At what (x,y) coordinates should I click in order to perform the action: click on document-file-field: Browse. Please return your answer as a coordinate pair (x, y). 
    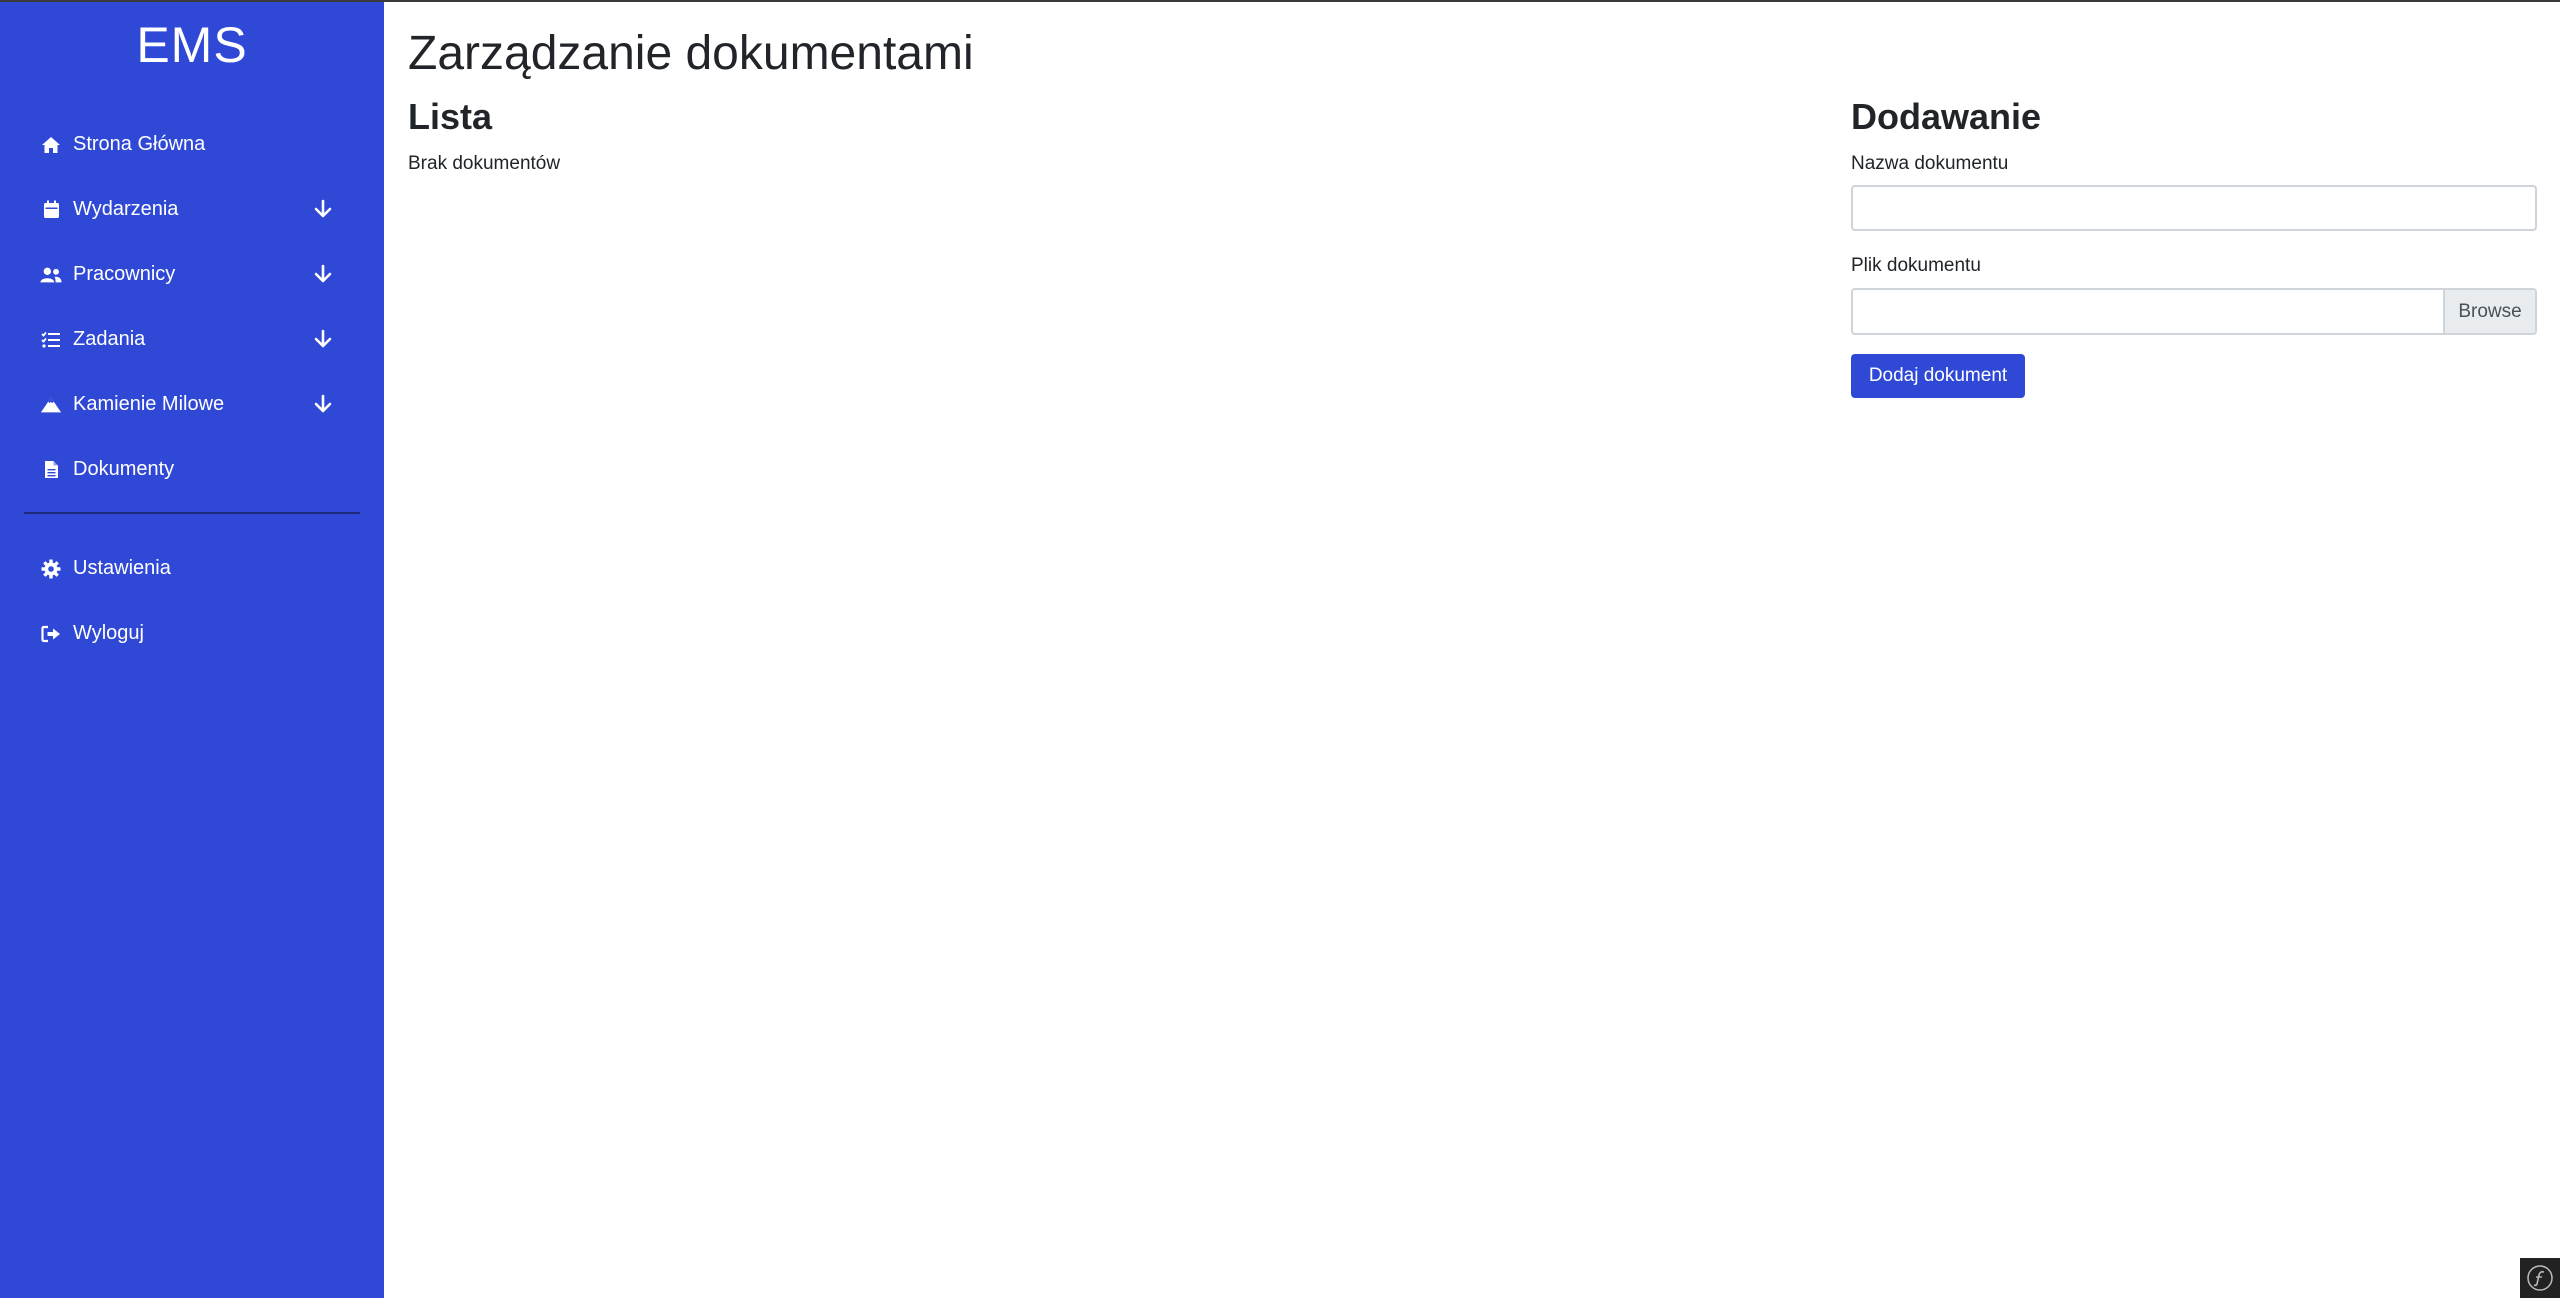
    Looking at the image, I should click on (2194, 311).